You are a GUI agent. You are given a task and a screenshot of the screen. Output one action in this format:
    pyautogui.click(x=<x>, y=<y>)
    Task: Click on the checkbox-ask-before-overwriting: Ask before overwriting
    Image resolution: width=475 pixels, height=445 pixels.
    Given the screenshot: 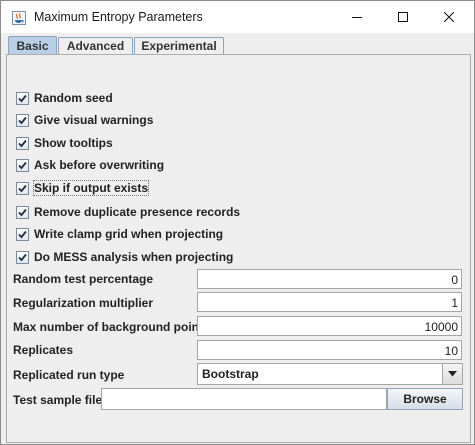 What is the action you would take?
    pyautogui.click(x=90, y=165)
    